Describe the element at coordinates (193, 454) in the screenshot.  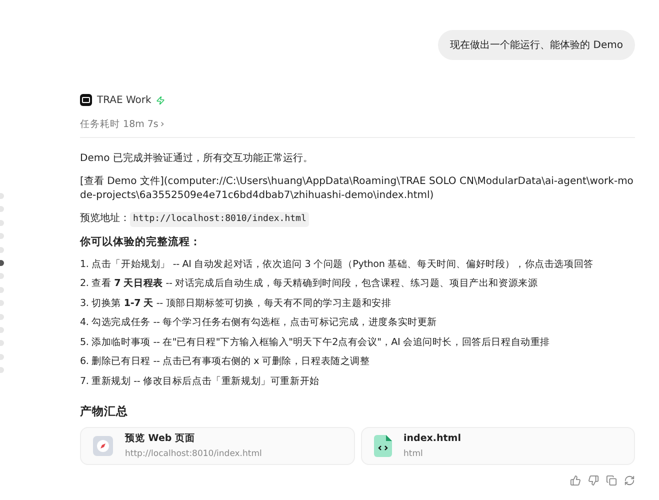
I see `artifact-subtitle: http://localhost:8010/index.html` at that location.